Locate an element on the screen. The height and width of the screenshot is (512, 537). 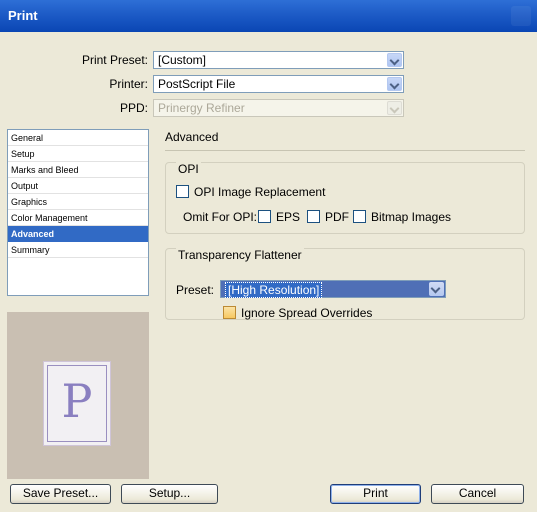
sidebar-item-setup: Setup is located at coordinates (78, 154).